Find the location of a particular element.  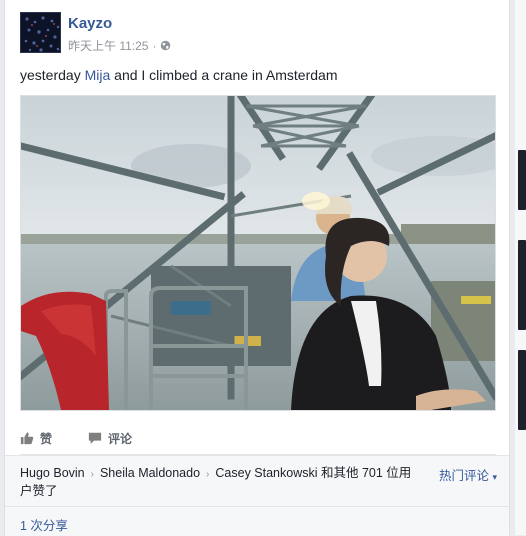

avatar is located at coordinates (40, 32).